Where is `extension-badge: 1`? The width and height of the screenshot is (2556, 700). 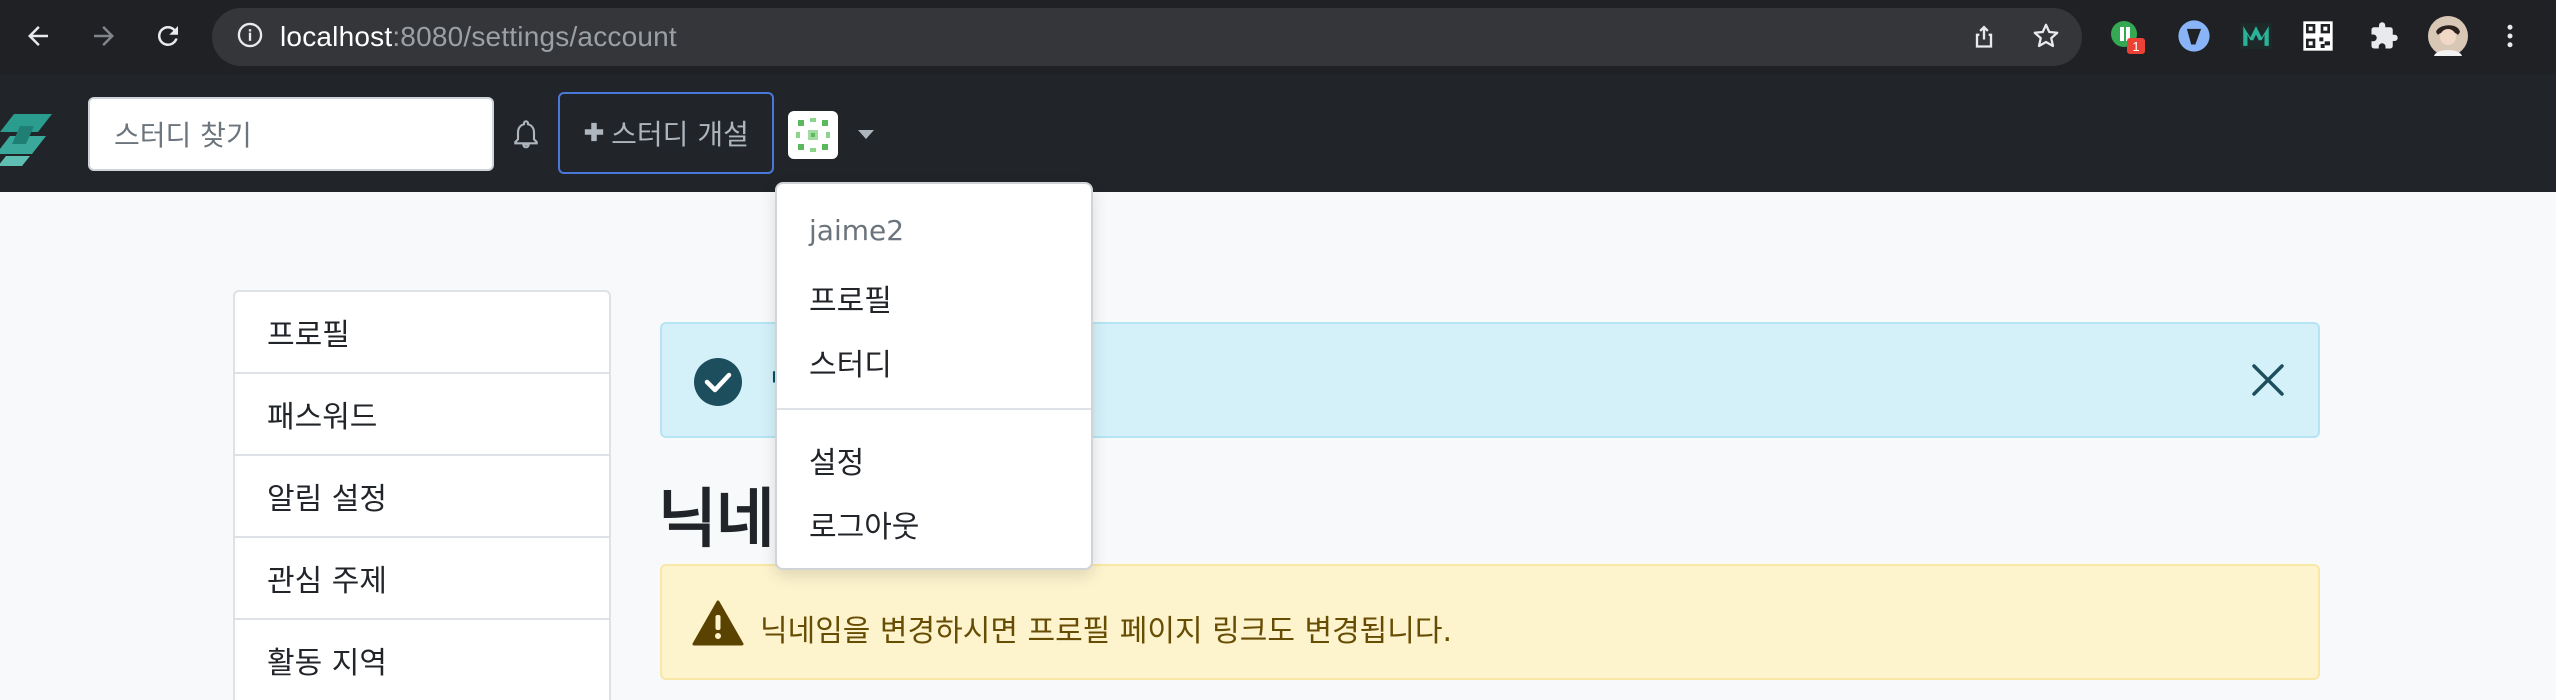 extension-badge: 1 is located at coordinates (2135, 46).